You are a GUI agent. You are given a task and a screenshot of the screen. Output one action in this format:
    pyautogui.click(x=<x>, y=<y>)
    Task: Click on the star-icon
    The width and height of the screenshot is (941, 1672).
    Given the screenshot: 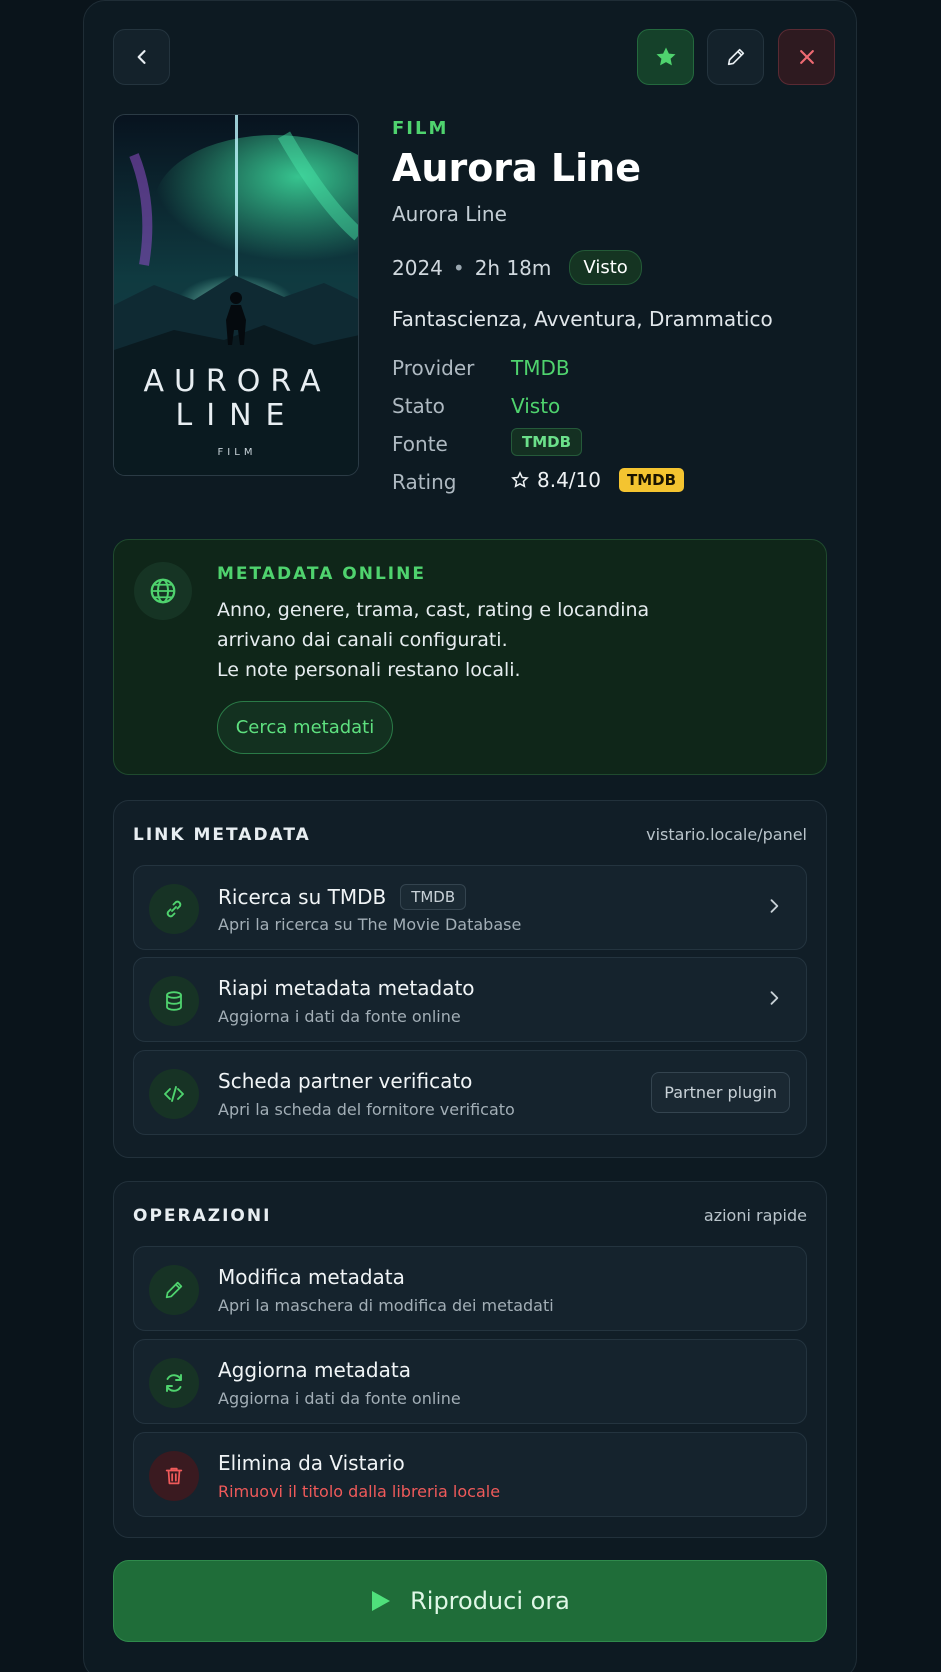 What is the action you would take?
    pyautogui.click(x=665, y=56)
    